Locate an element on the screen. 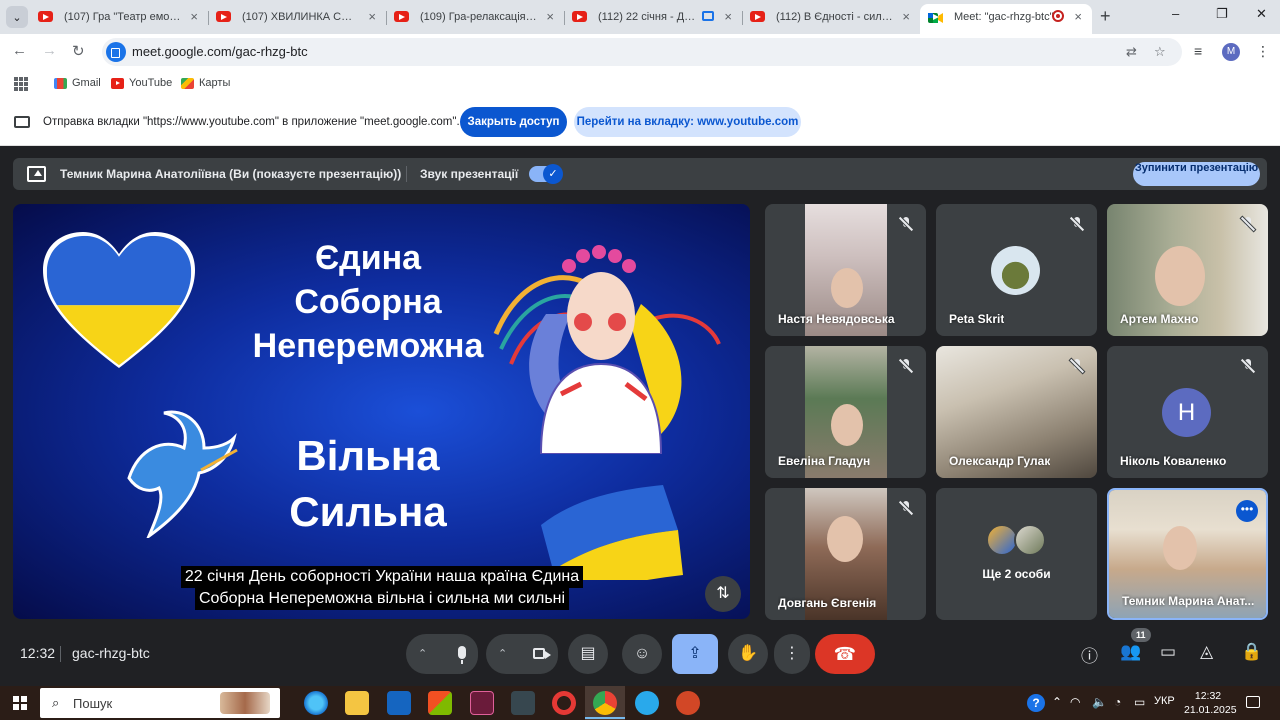 The image size is (1280, 720). bookmark-star-icon: ☆ is located at coordinates (1160, 52).